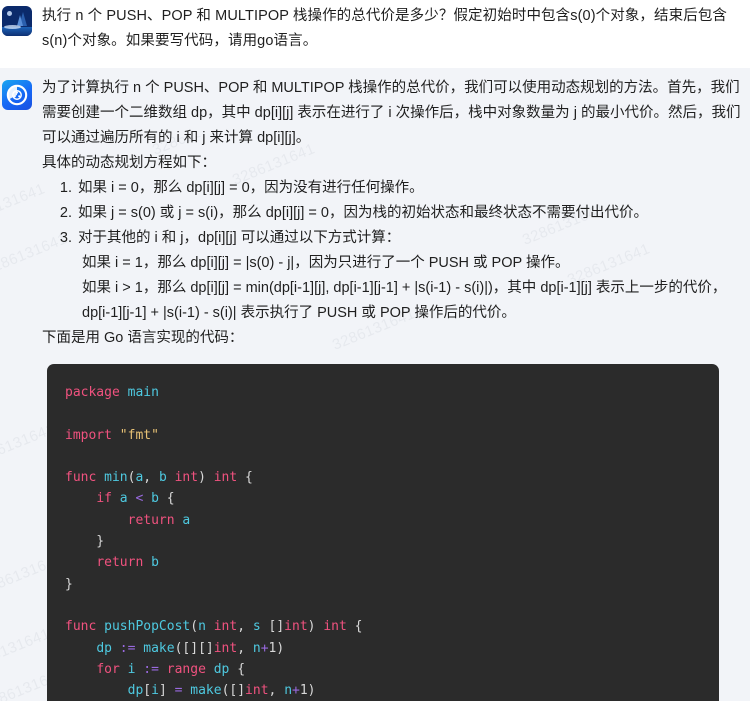 The width and height of the screenshot is (750, 701). I want to click on mountain-secondary-icon, so click(20, 20).